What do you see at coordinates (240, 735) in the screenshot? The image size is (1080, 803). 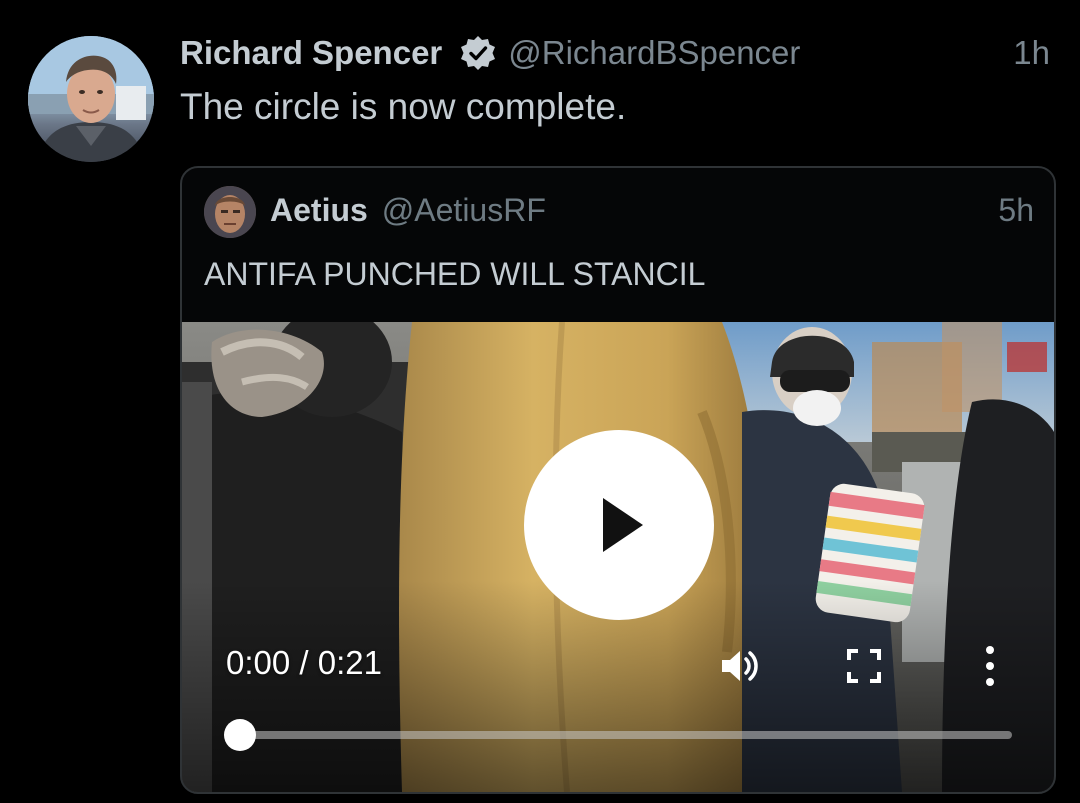 I see `video-progress-thumb` at bounding box center [240, 735].